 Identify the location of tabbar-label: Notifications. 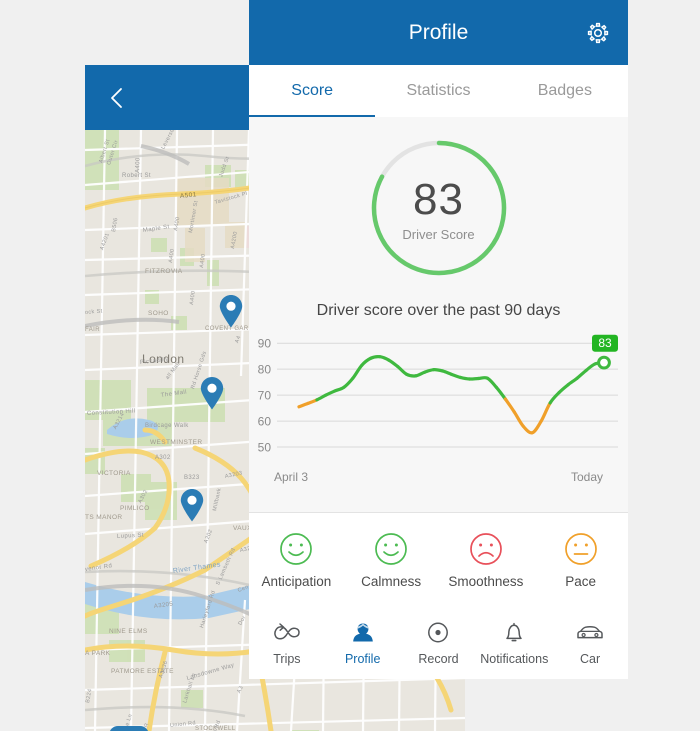
(514, 659).